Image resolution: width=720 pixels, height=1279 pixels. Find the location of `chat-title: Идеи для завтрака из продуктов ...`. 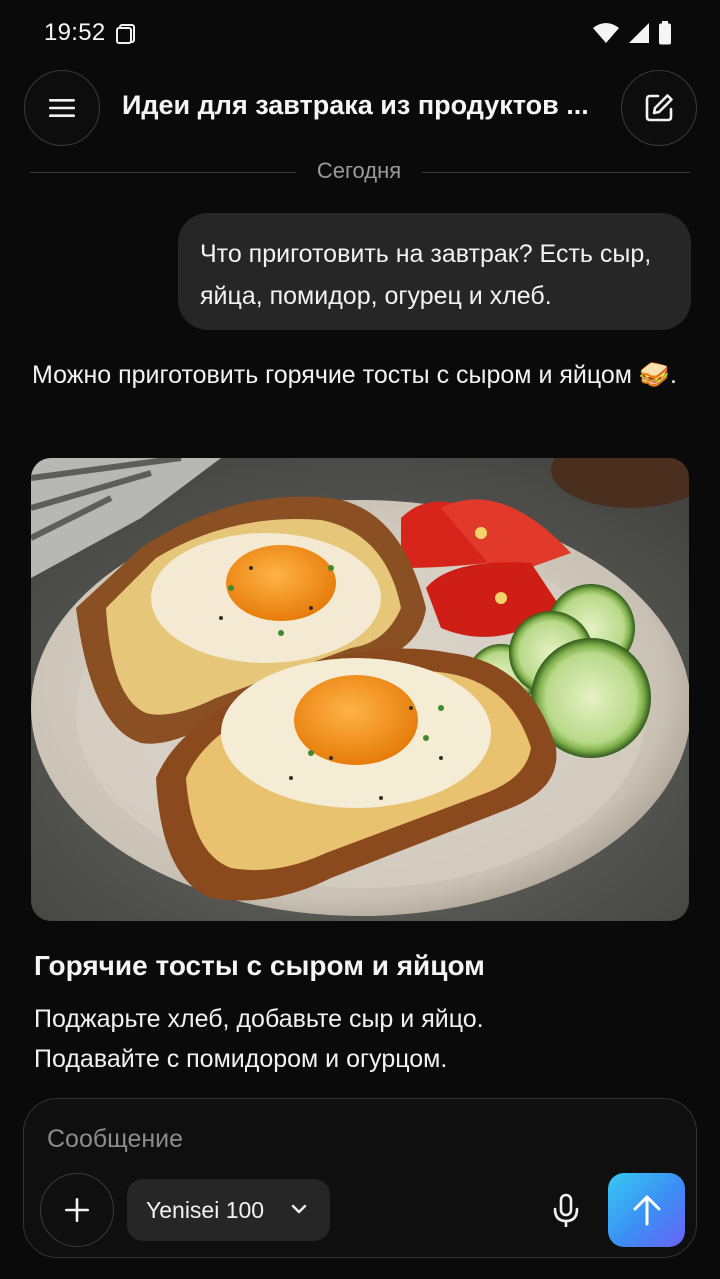

chat-title: Идеи для завтрака из продуктов ... is located at coordinates (357, 105).